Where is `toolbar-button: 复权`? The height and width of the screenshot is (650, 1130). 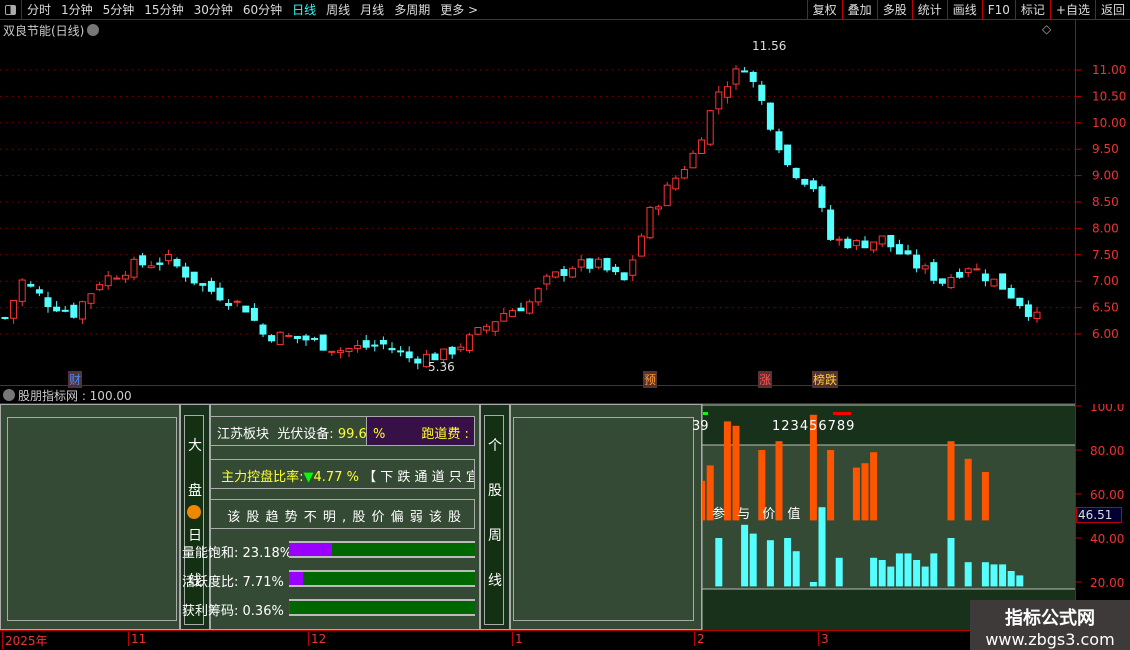
toolbar-button: 复权 is located at coordinates (824, 10).